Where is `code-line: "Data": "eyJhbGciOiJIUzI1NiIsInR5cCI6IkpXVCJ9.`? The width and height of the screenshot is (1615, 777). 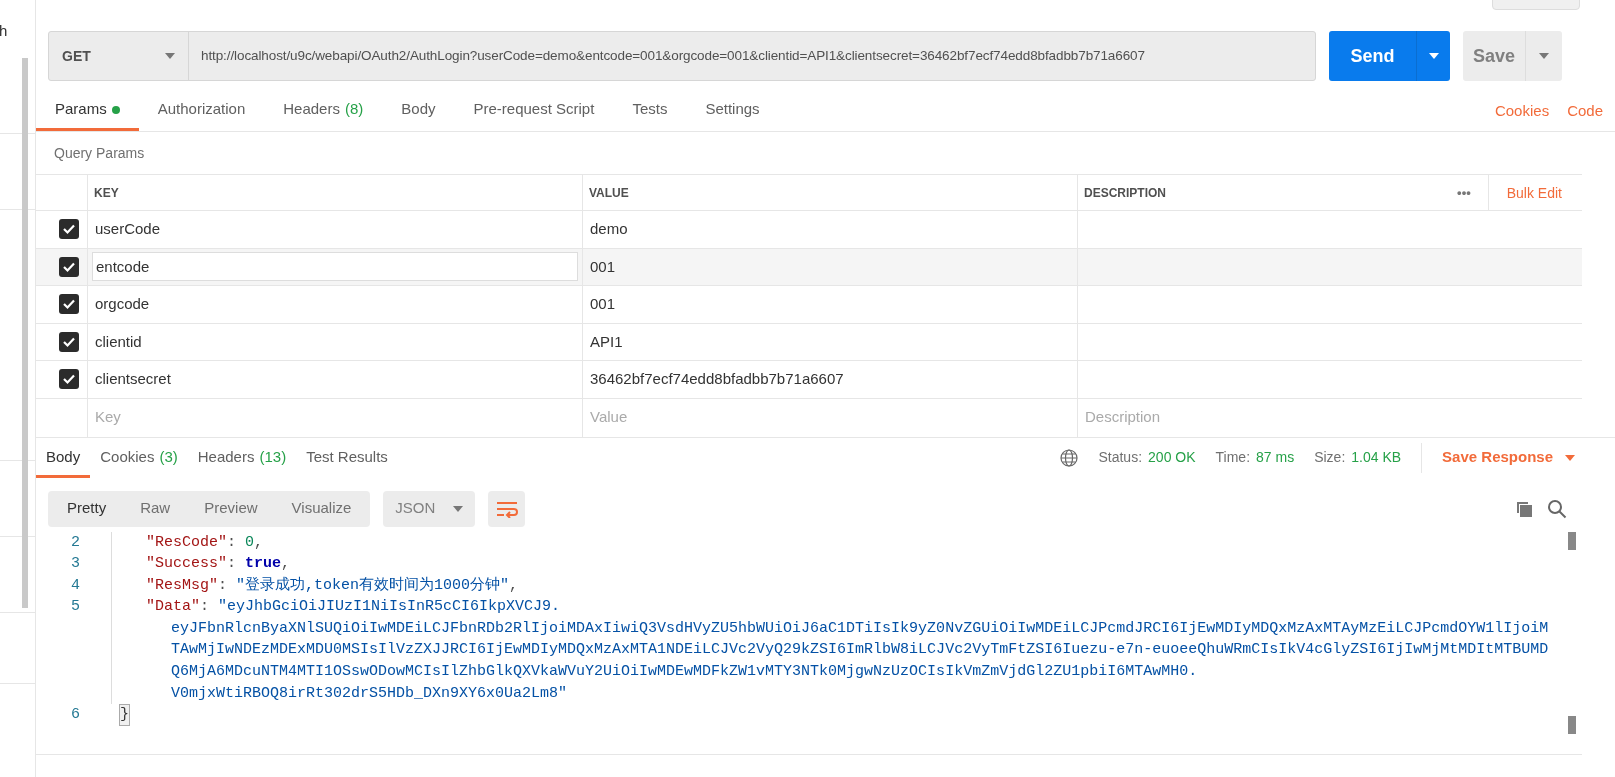
code-line: "Data": "eyJhbGciOiJIUzI1NiIsInR5cCI6IkpXVCJ9. is located at coordinates (354, 607).